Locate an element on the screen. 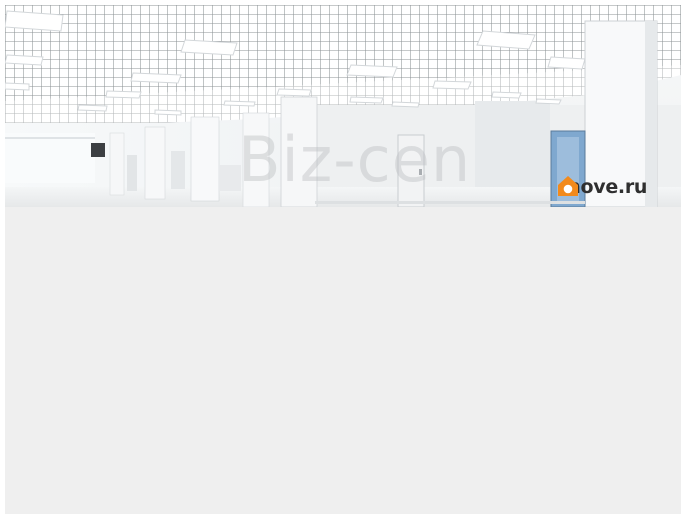  brand-logo: move.ru is located at coordinates (601, 187).